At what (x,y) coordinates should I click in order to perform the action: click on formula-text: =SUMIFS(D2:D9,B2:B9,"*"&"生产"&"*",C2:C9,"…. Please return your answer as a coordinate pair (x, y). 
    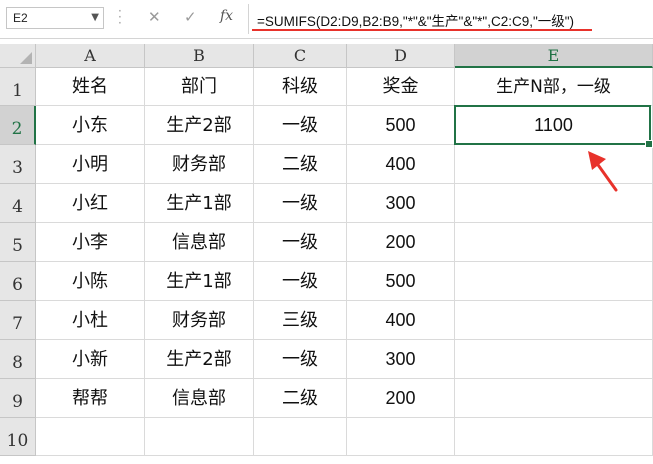
    Looking at the image, I should click on (416, 21).